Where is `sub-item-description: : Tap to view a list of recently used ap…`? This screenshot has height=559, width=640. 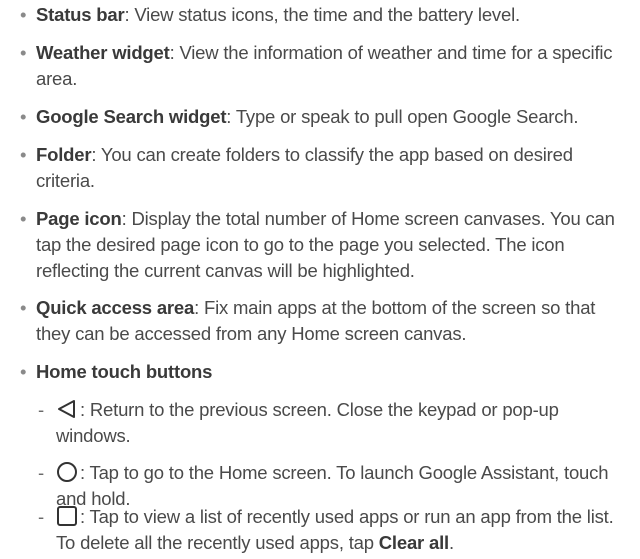
sub-item-description: : Tap to view a list of recently used ap… is located at coordinates (335, 529).